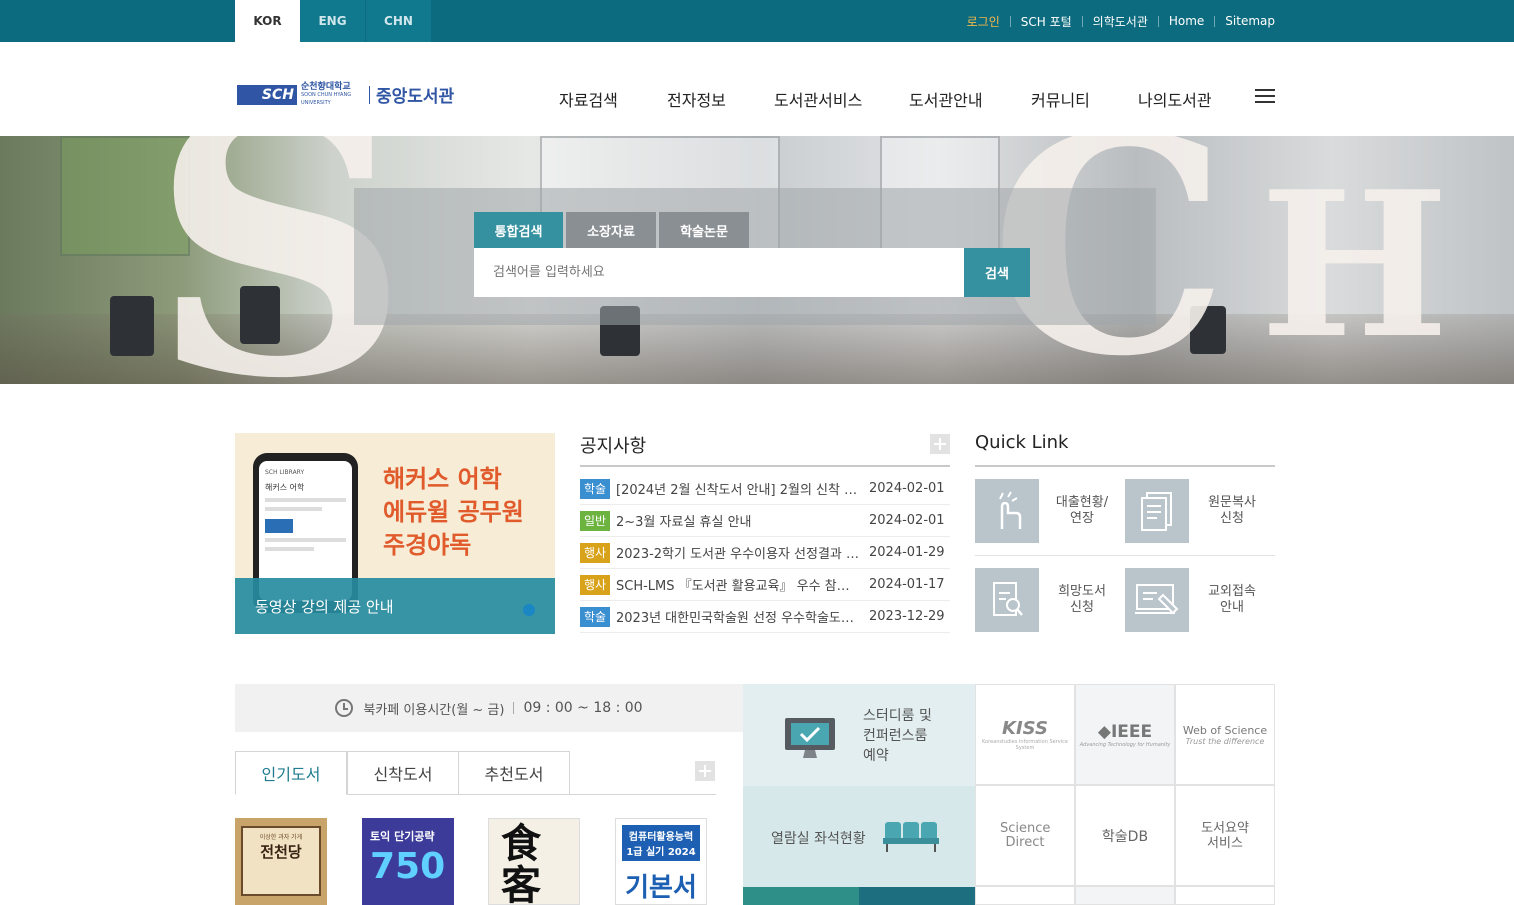 Image resolution: width=1514 pixels, height=905 pixels. I want to click on nav-services: 도서관서비스, so click(818, 99).